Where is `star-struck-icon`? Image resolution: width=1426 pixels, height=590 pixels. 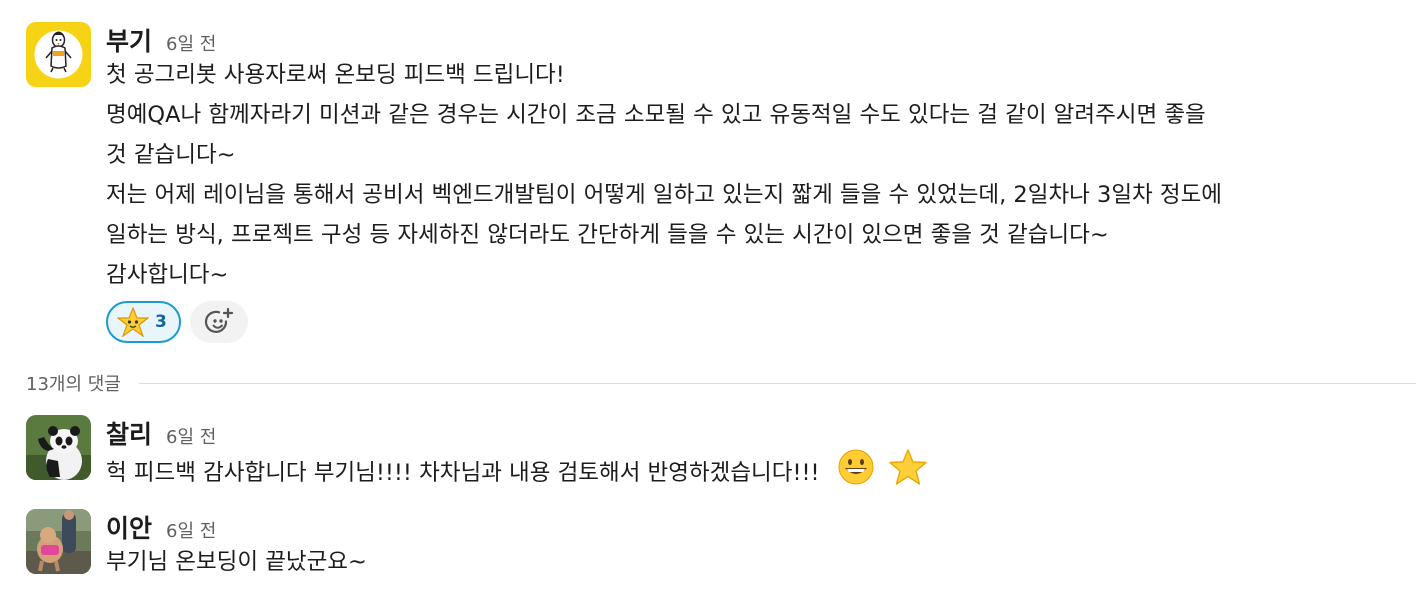 star-struck-icon is located at coordinates (133, 322).